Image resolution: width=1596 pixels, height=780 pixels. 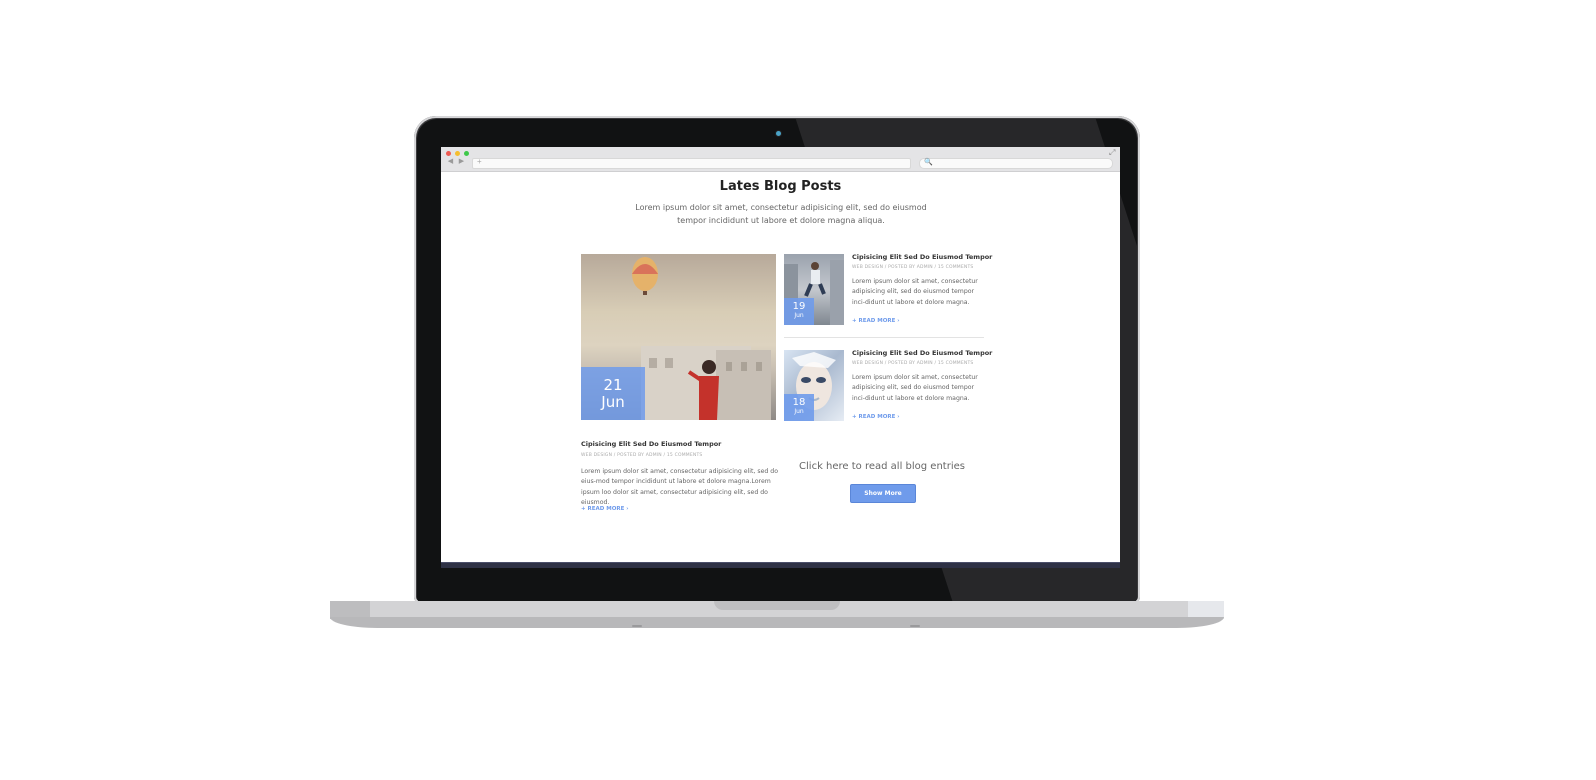 What do you see at coordinates (777, 605) in the screenshot?
I see `laptop-opening-notch` at bounding box center [777, 605].